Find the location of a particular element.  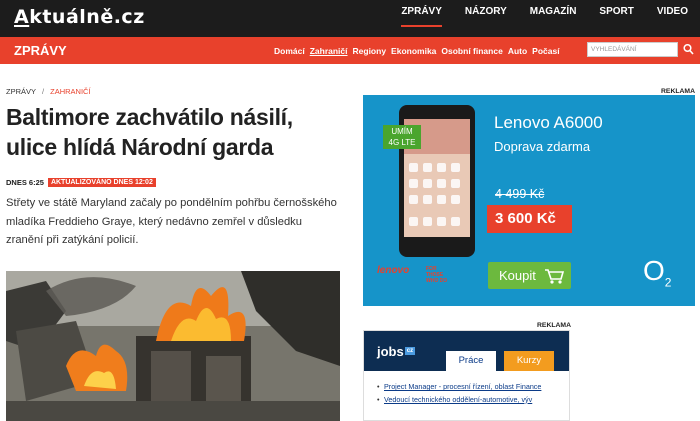

breadcrumb-root: ZPRÁVY is located at coordinates (21, 91).